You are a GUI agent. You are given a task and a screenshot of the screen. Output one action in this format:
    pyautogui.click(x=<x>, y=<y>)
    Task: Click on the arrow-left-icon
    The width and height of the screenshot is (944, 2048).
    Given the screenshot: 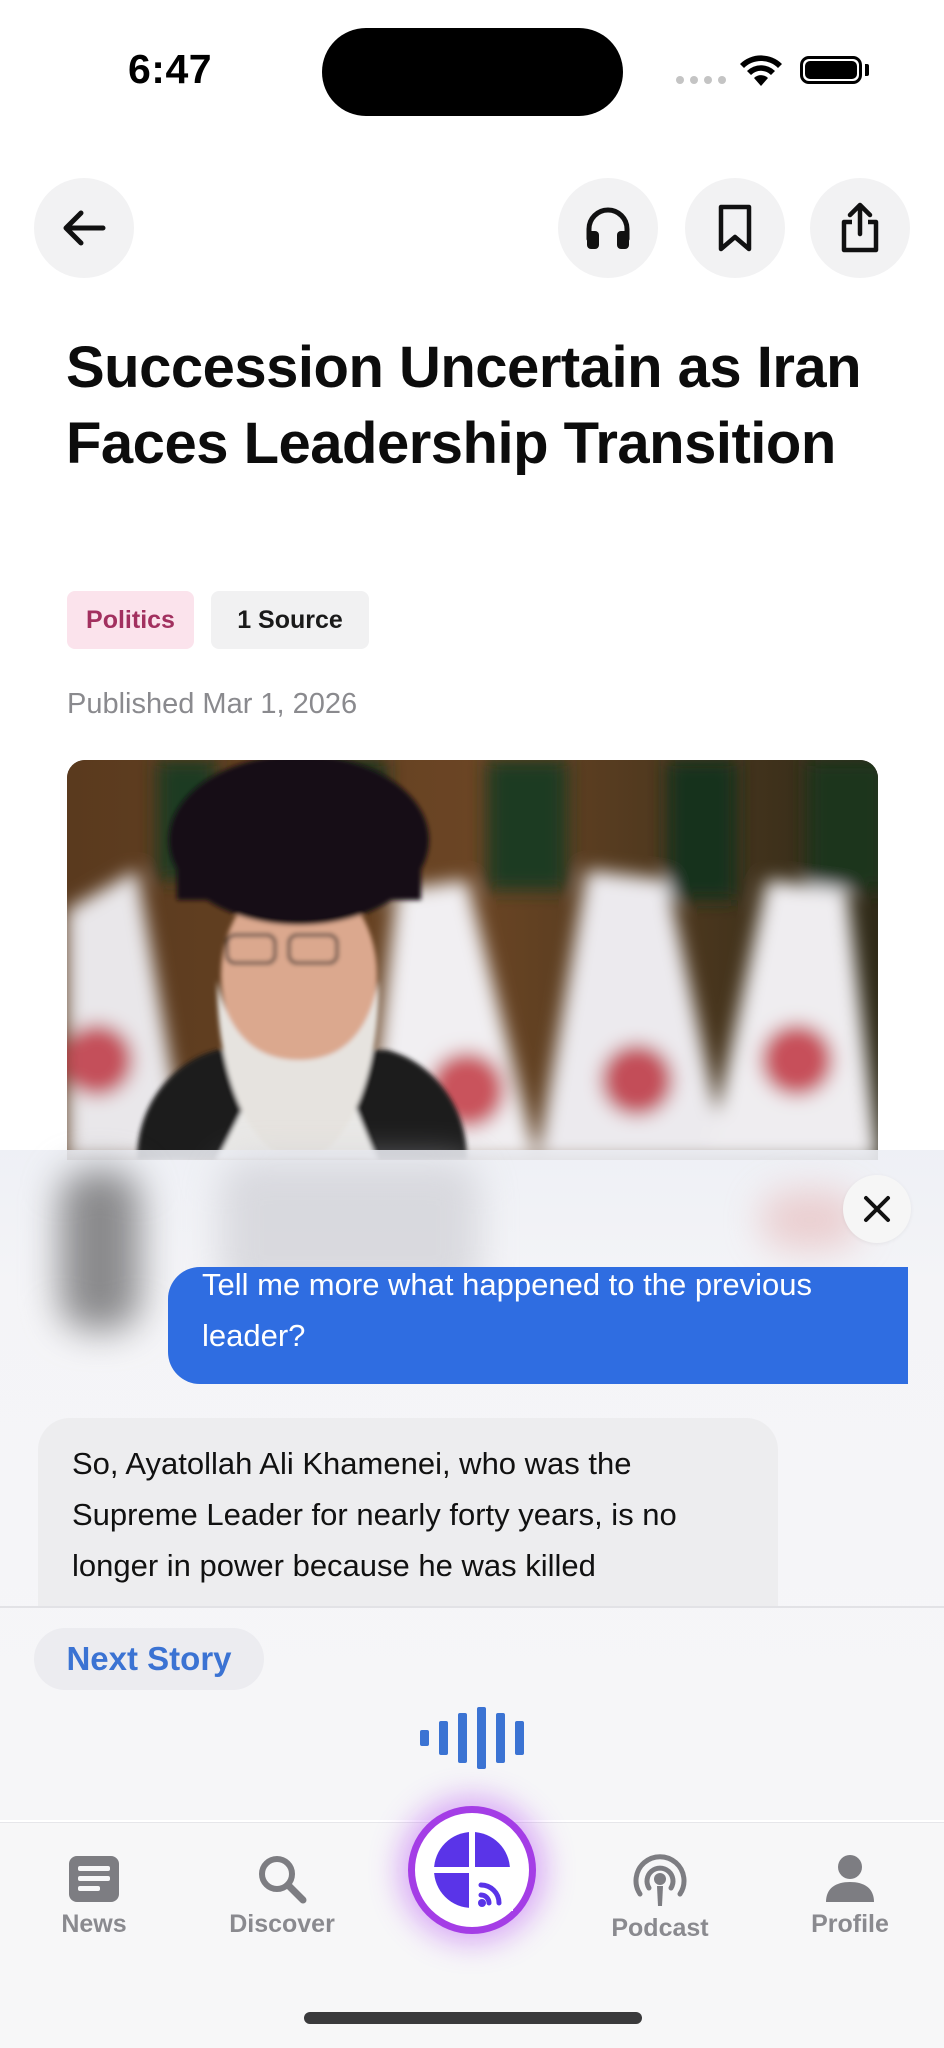 What is the action you would take?
    pyautogui.click(x=84, y=228)
    